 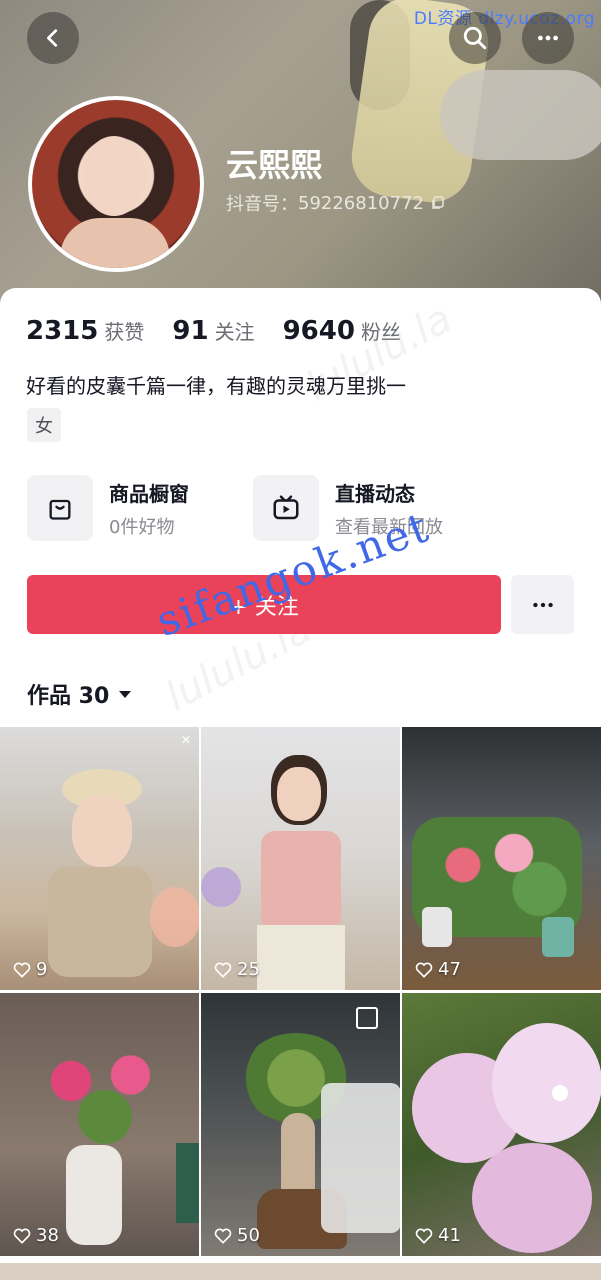 I want to click on stat-likes: 2315 获赞, so click(x=85, y=331).